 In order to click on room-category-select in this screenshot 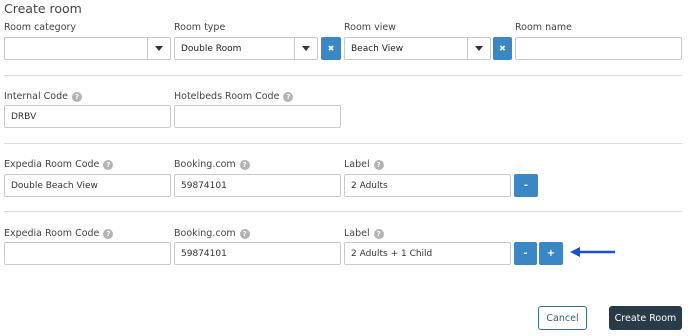, I will do `click(87, 48)`.